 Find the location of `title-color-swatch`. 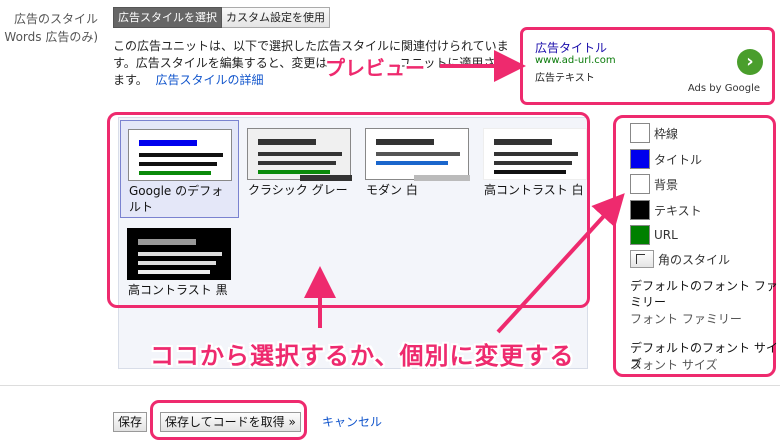

title-color-swatch is located at coordinates (640, 159).